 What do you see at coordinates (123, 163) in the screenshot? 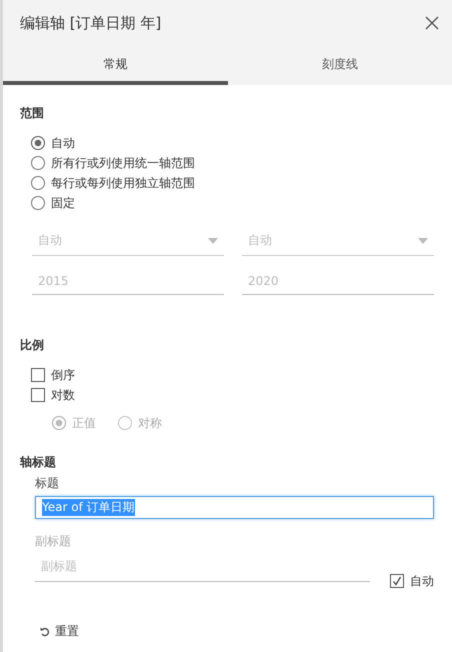
I see `radio-label: 所有行或列使用统一轴范围` at bounding box center [123, 163].